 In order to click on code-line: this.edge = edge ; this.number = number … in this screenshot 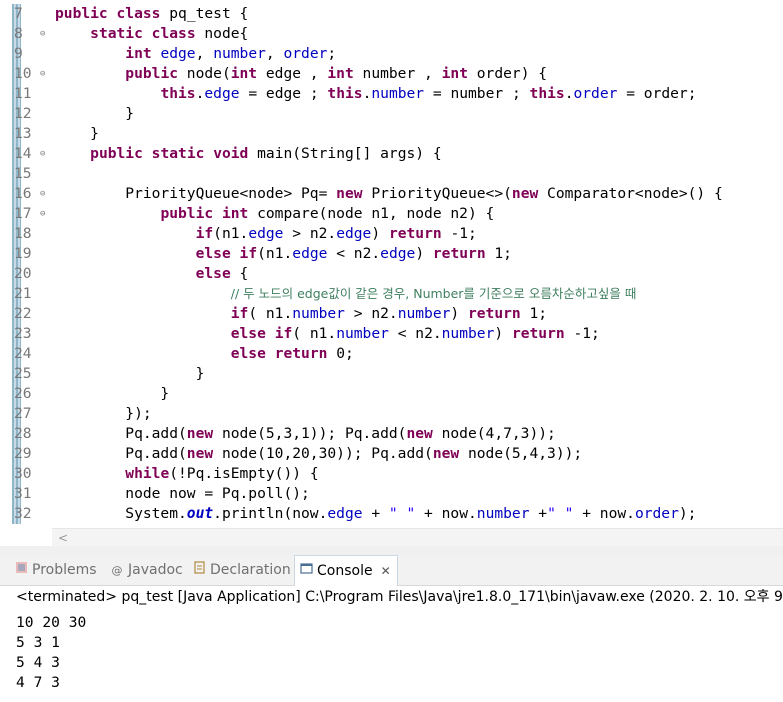, I will do `click(375, 94)`.